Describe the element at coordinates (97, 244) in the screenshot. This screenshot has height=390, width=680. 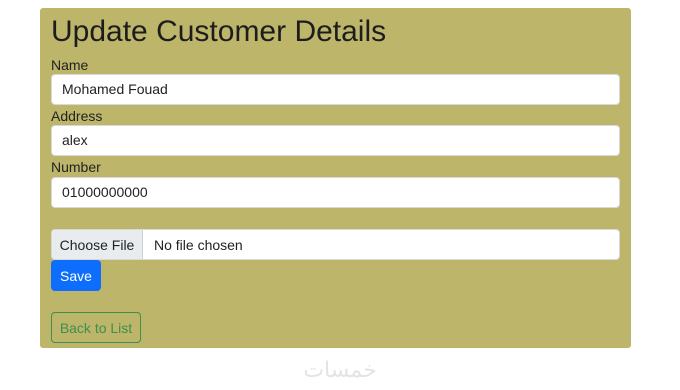
I see `choose-file-button: Choose File` at that location.